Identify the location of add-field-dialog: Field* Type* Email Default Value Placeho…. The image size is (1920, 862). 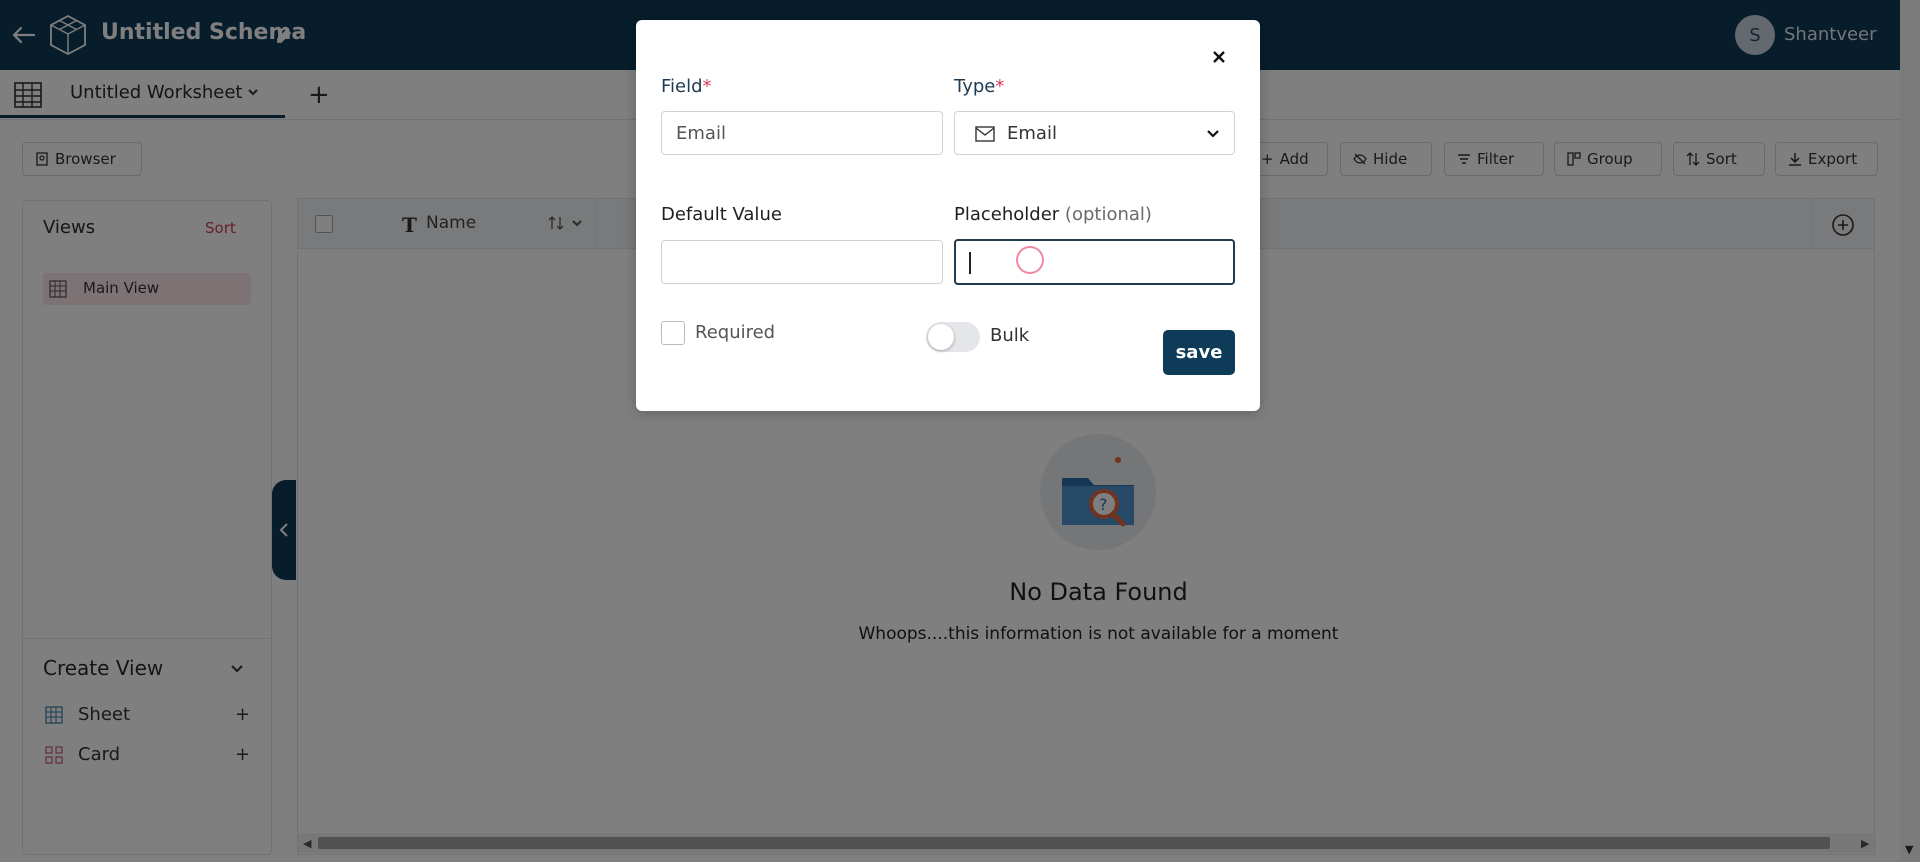
(948, 215).